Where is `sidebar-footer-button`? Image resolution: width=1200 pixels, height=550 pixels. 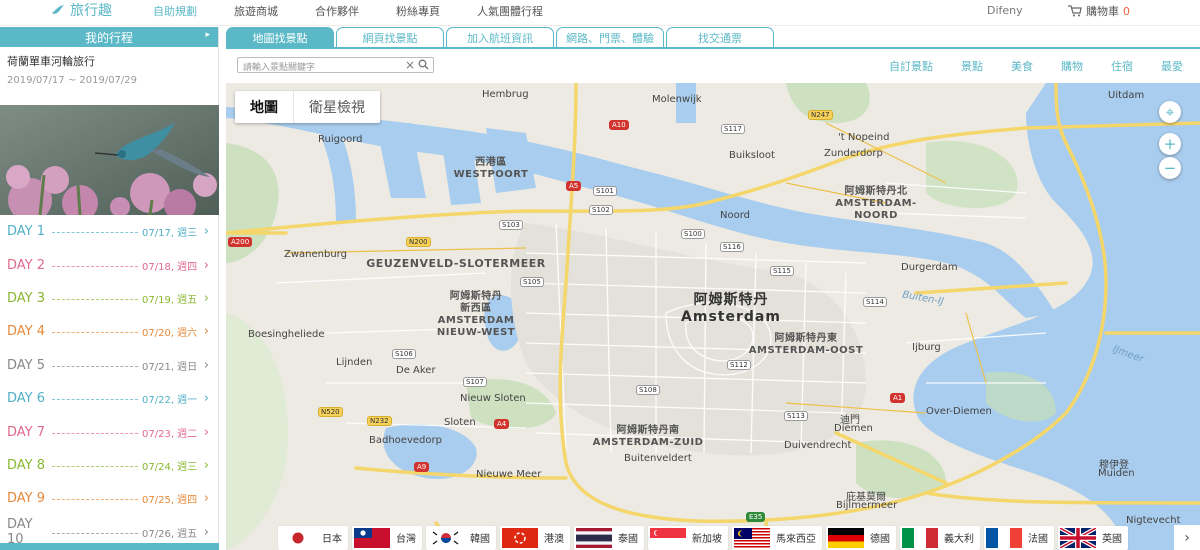
sidebar-footer-button is located at coordinates (109, 546).